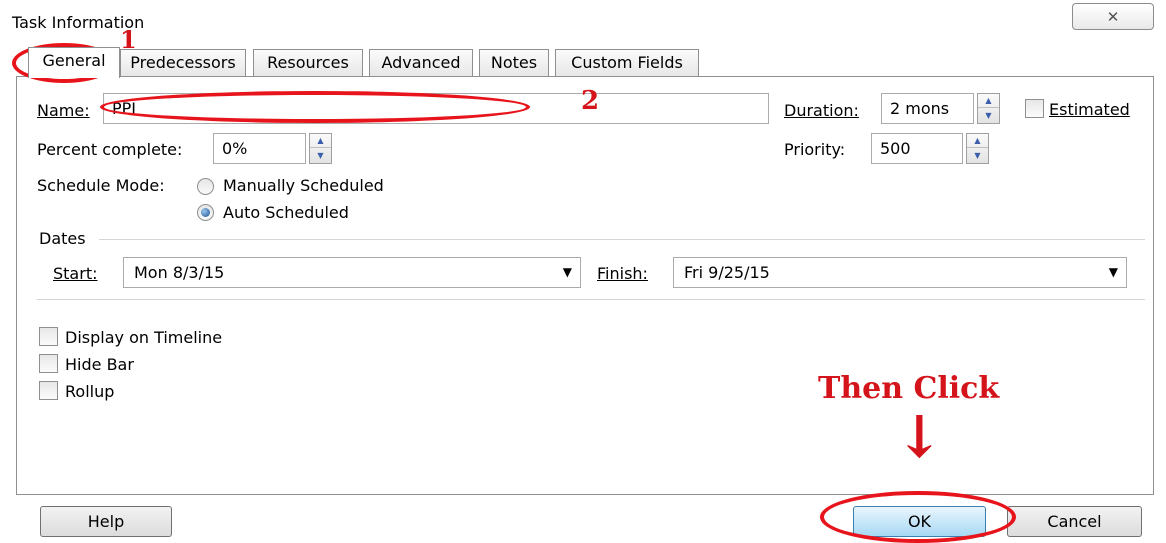 This screenshot has width=1166, height=543. I want to click on schedule-mode-label: Schedule Mode:, so click(101, 185).